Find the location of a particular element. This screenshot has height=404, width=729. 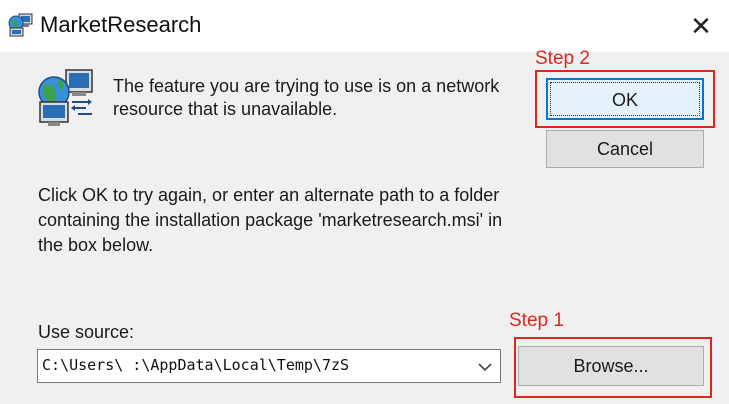

step2-annotation-label: Step 2 is located at coordinates (562, 58).